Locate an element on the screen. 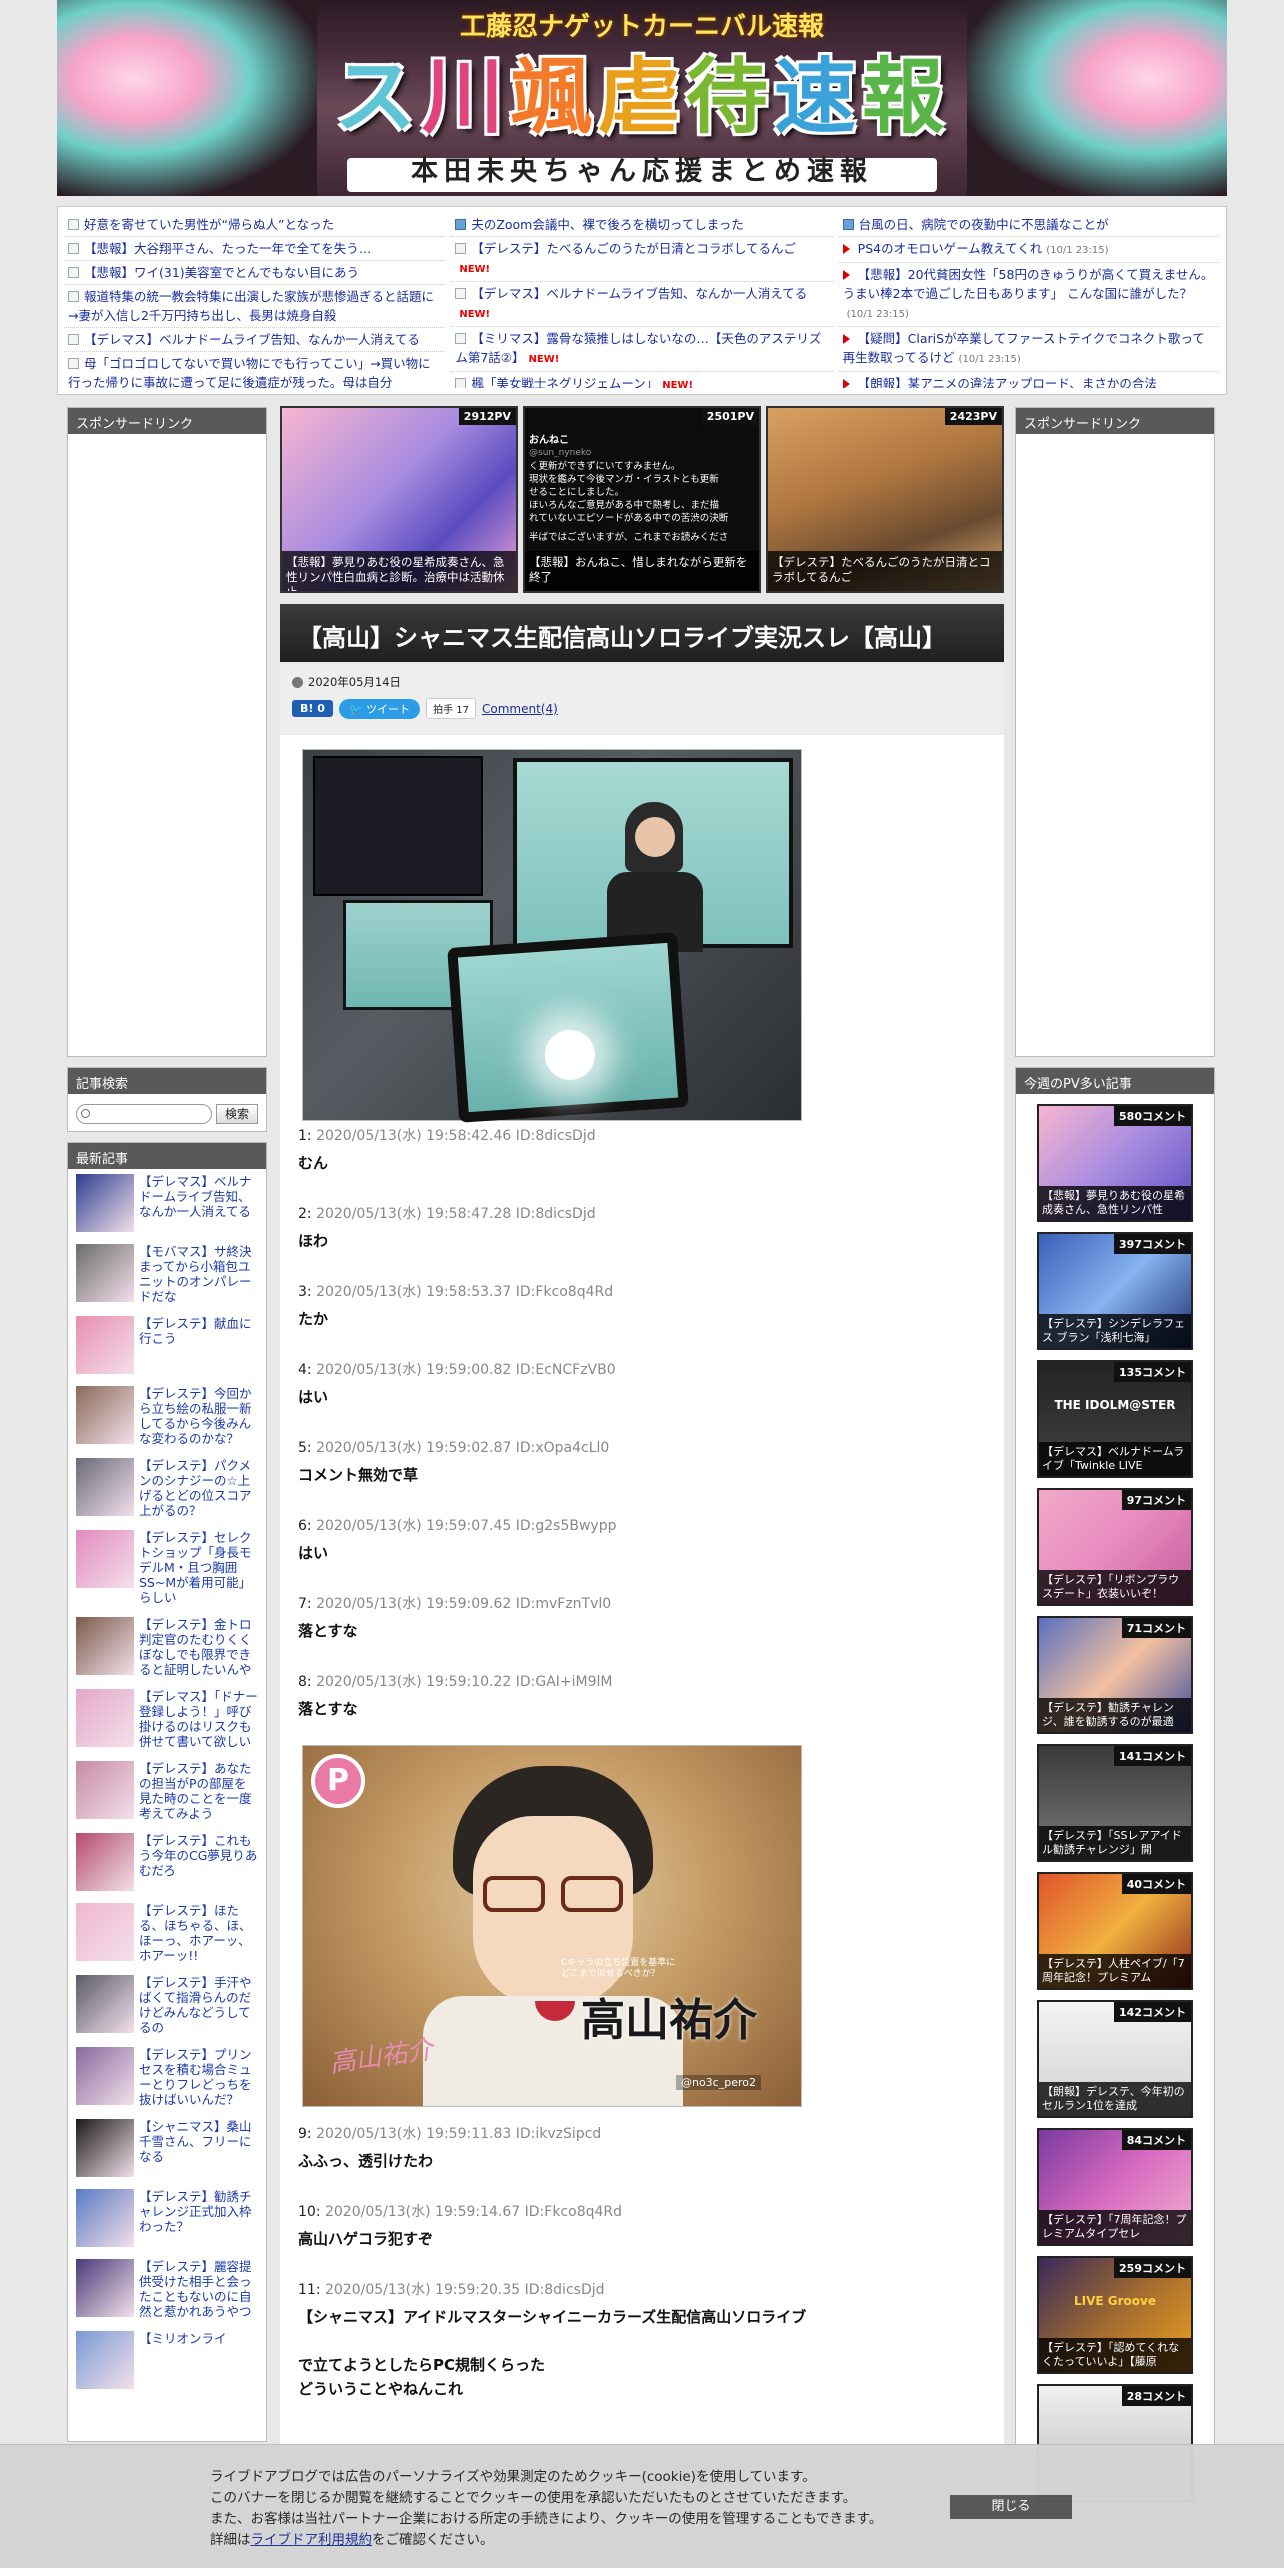 This screenshot has width=1284, height=2568. ticker-link: 夫のZoom会議中、裸で後ろを横切ってしまった is located at coordinates (642, 225).